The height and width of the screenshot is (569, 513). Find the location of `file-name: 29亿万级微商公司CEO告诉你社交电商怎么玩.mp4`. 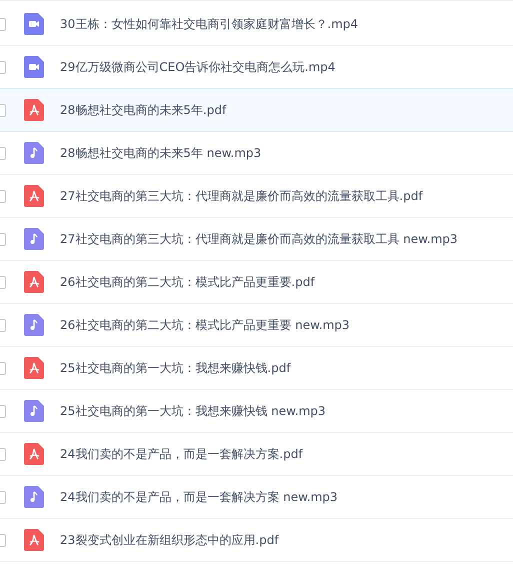

file-name: 29亿万级微商公司CEO告诉你社交电商怎么玩.mp4 is located at coordinates (198, 67).